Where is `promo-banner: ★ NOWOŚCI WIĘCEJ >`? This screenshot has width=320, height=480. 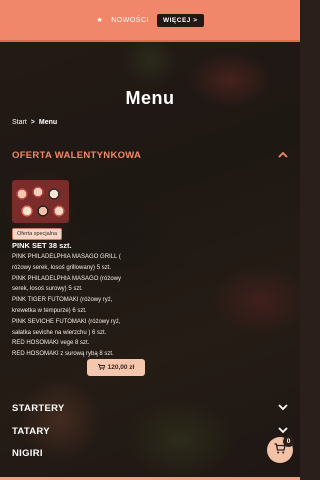 promo-banner: ★ NOWOŚCI WIĘCEJ > is located at coordinates (150, 20).